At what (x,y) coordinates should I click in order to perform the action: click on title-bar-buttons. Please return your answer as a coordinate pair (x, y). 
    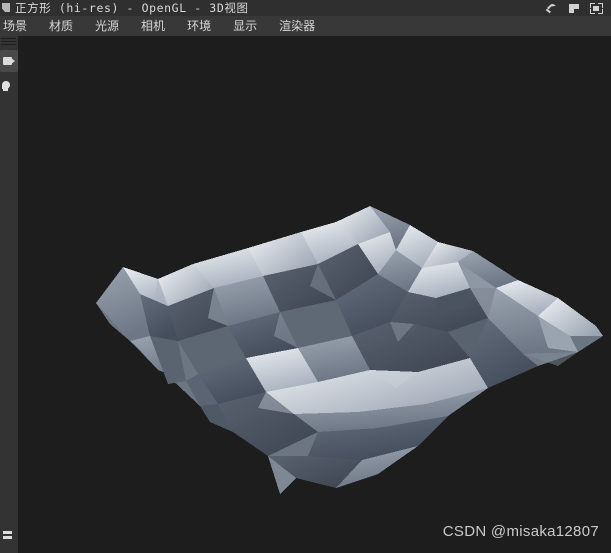
    Looking at the image, I should click on (574, 8).